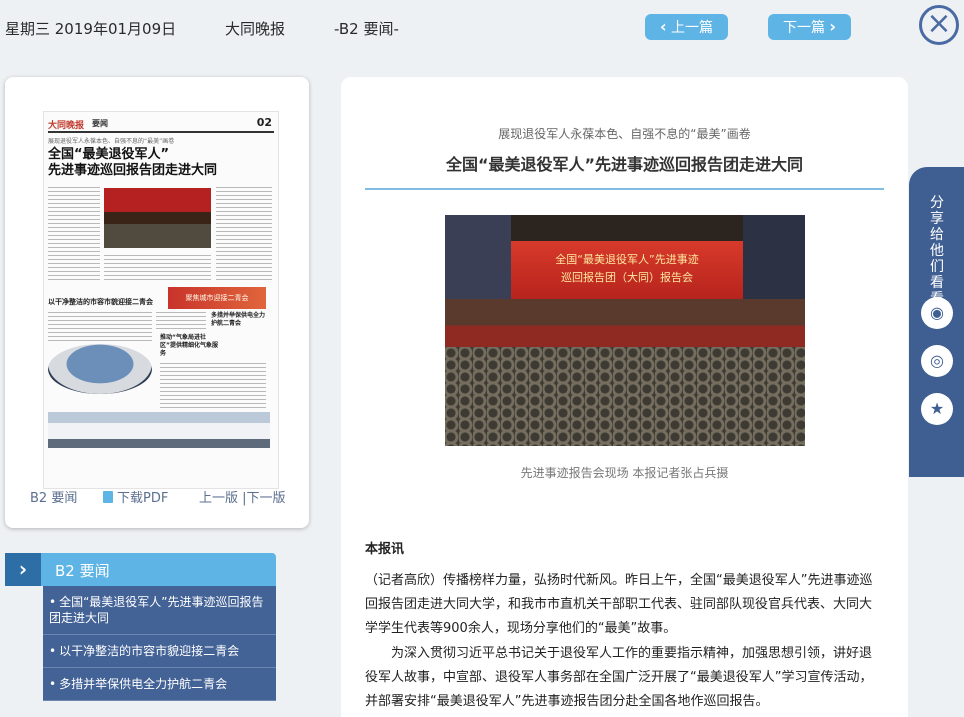 The image size is (964, 717). I want to click on article-lead: 本报讯, so click(385, 549).